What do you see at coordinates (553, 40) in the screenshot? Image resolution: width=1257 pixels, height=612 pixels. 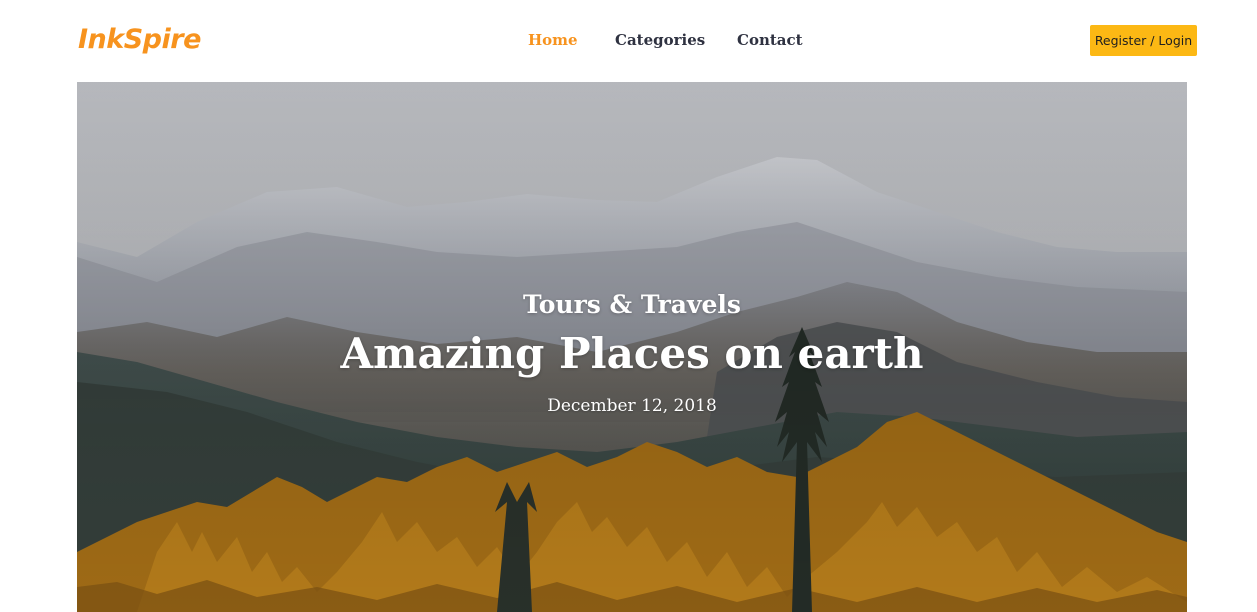 I see `nav-home-link: Home` at bounding box center [553, 40].